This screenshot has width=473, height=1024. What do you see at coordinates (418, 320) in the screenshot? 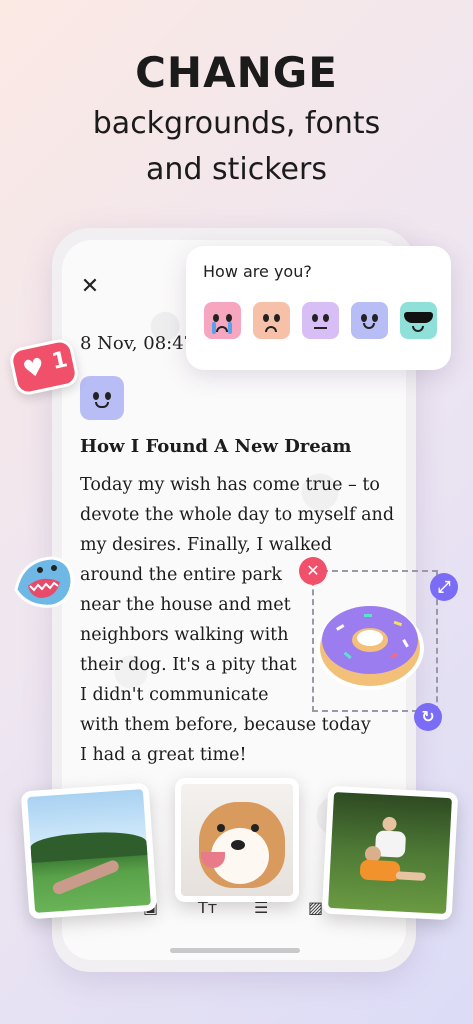
I see `mood-cool-button` at bounding box center [418, 320].